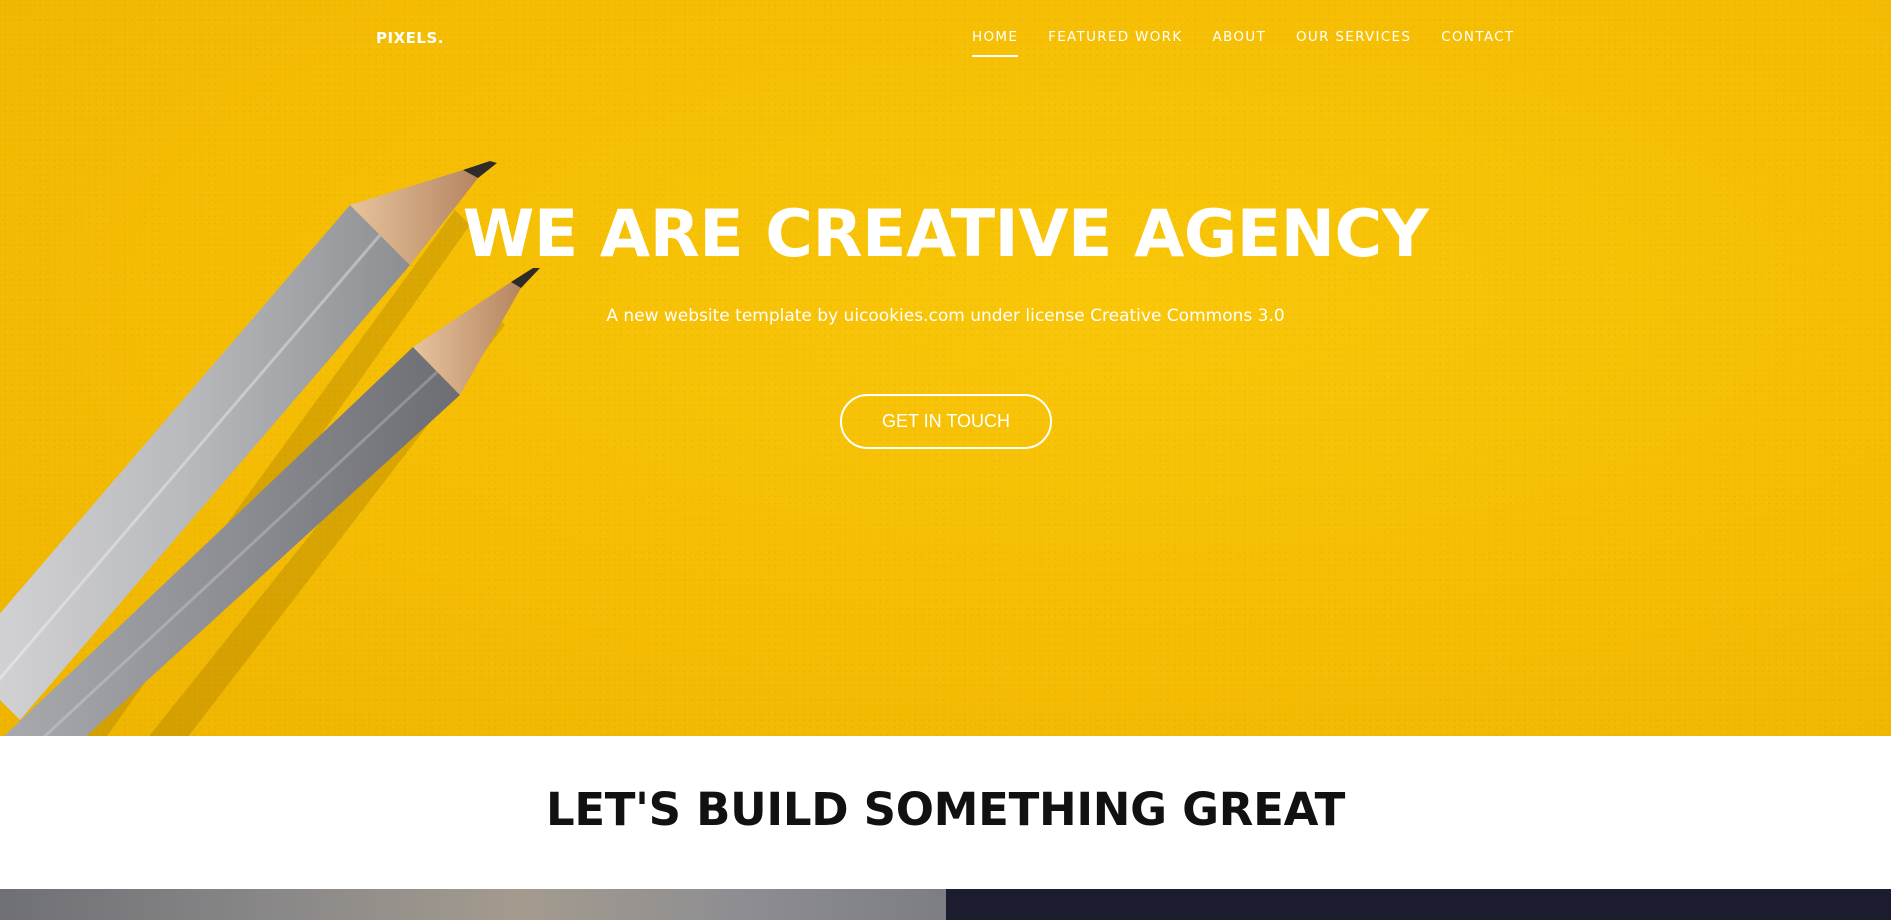  I want to click on section-title: LET'S BUILD SOMETHING GREAT, so click(945, 809).